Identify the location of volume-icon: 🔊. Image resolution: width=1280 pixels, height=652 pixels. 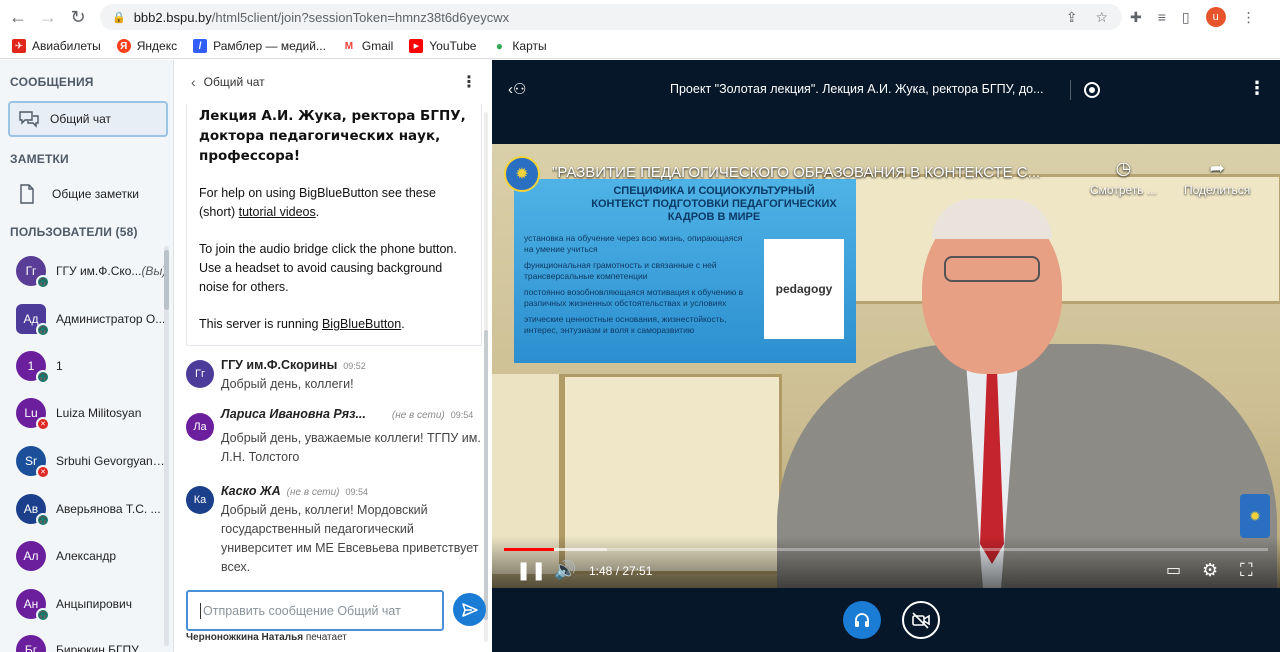
(565, 570).